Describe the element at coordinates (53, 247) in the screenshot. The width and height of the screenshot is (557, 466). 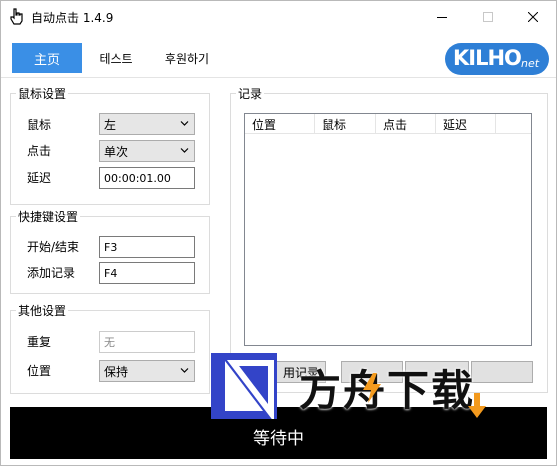
I see `start-stop-label: 开始/结束` at that location.